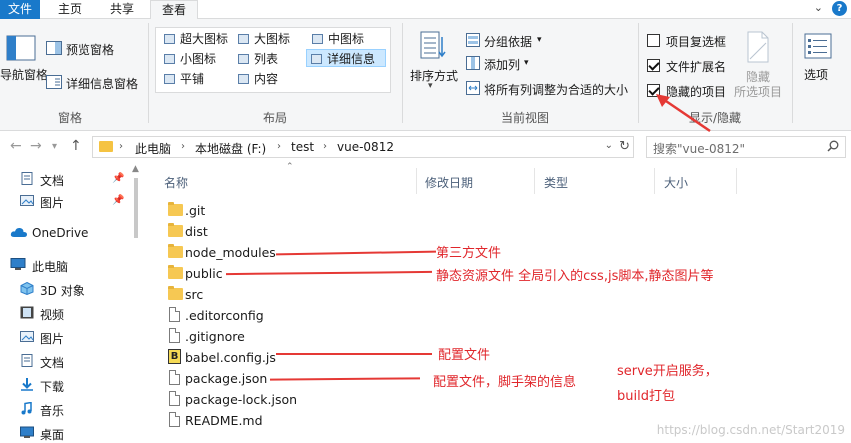 Image resolution: width=851 pixels, height=443 pixels. Describe the element at coordinates (64, 432) in the screenshot. I see `nav-item-desktop: 桌面` at that location.